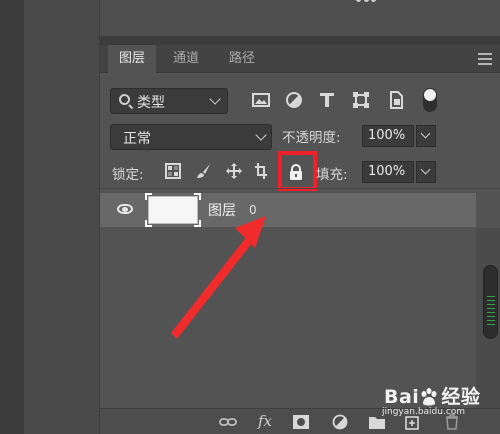 Image resolution: width=500 pixels, height=434 pixels. I want to click on shape-filter-icon, so click(361, 100).